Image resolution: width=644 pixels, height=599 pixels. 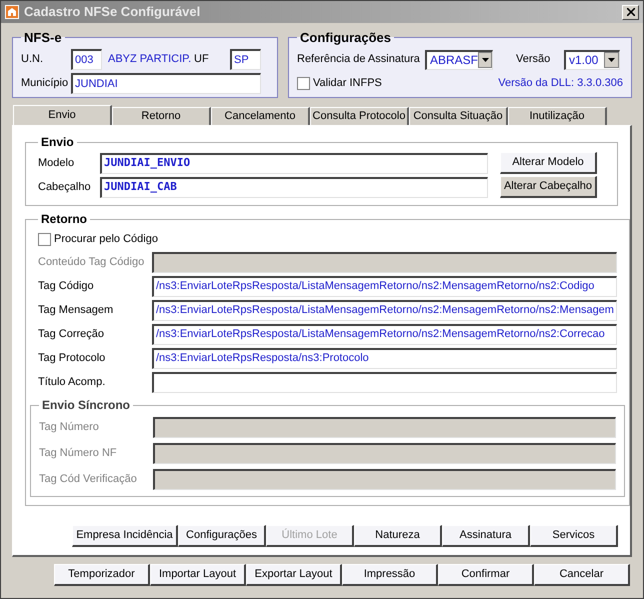 I want to click on group-title: NFS-e, so click(x=43, y=38).